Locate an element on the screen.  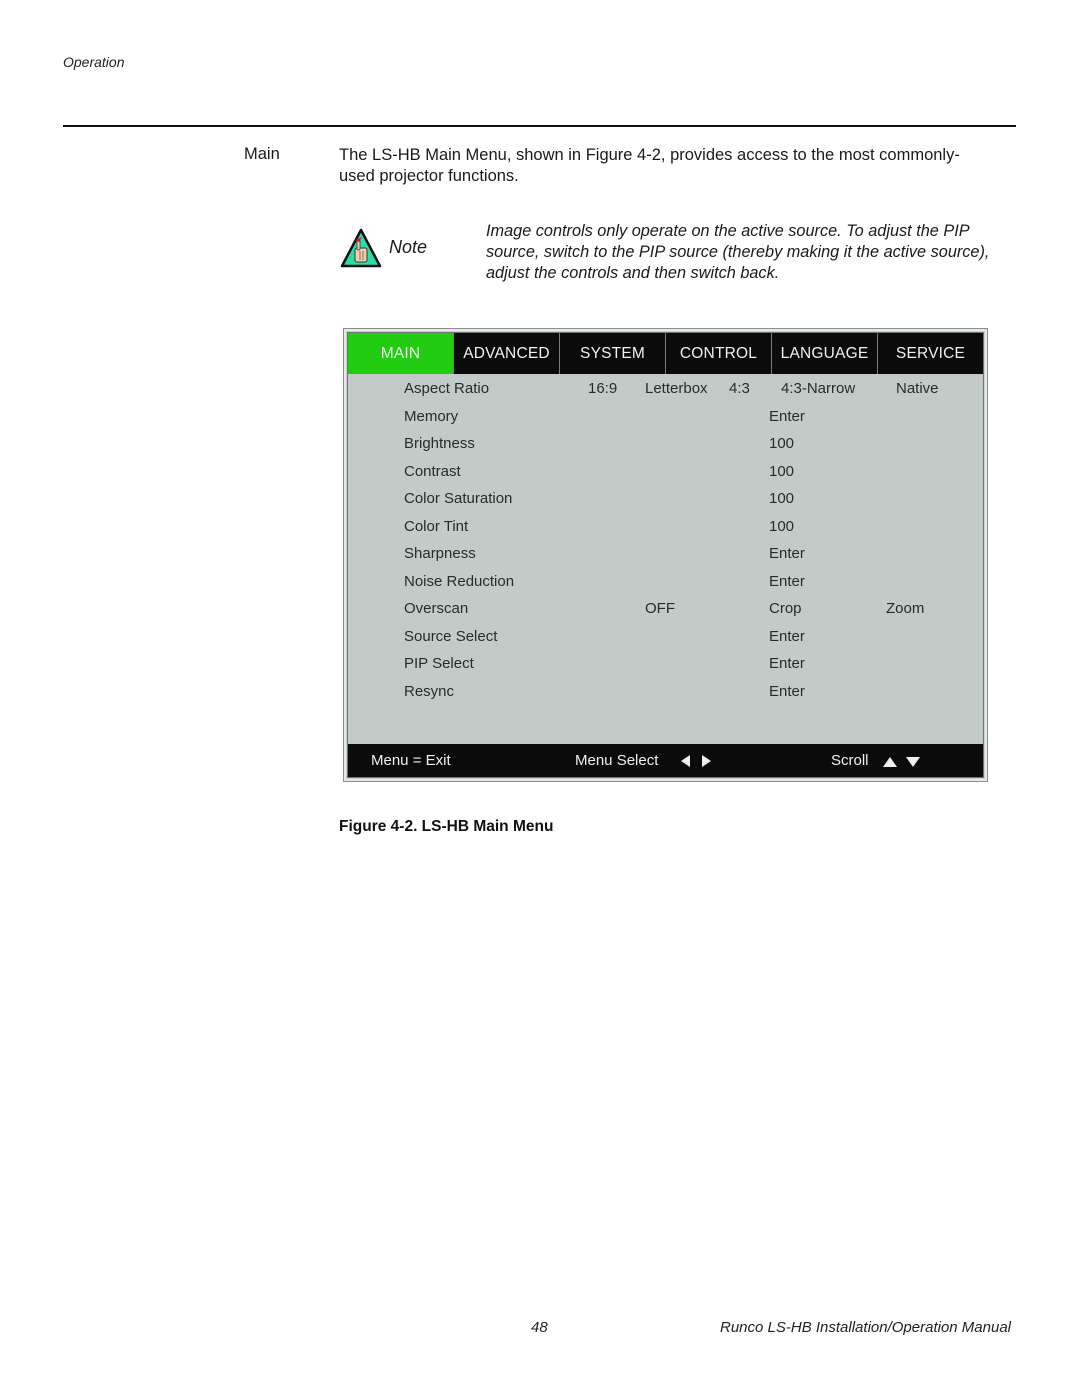
note-label: Note is located at coordinates (408, 247).